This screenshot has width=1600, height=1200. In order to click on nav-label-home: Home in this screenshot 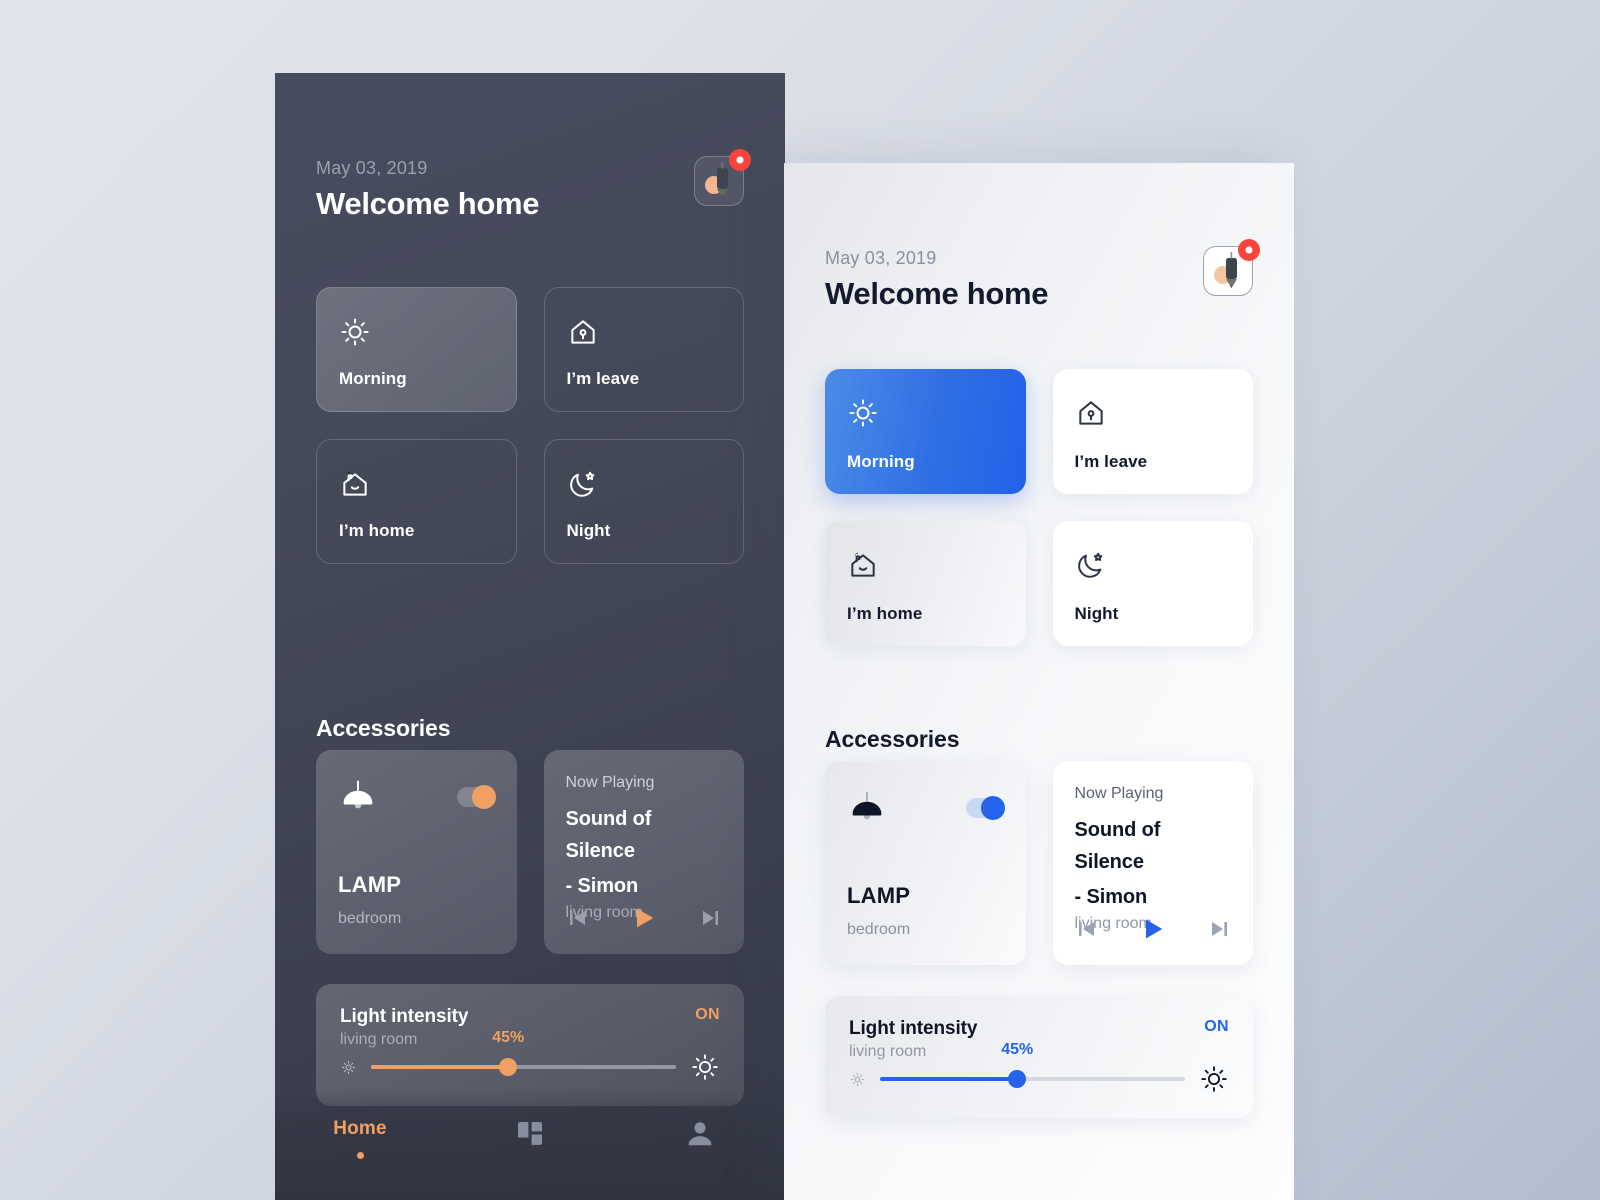, I will do `click(360, 1128)`.